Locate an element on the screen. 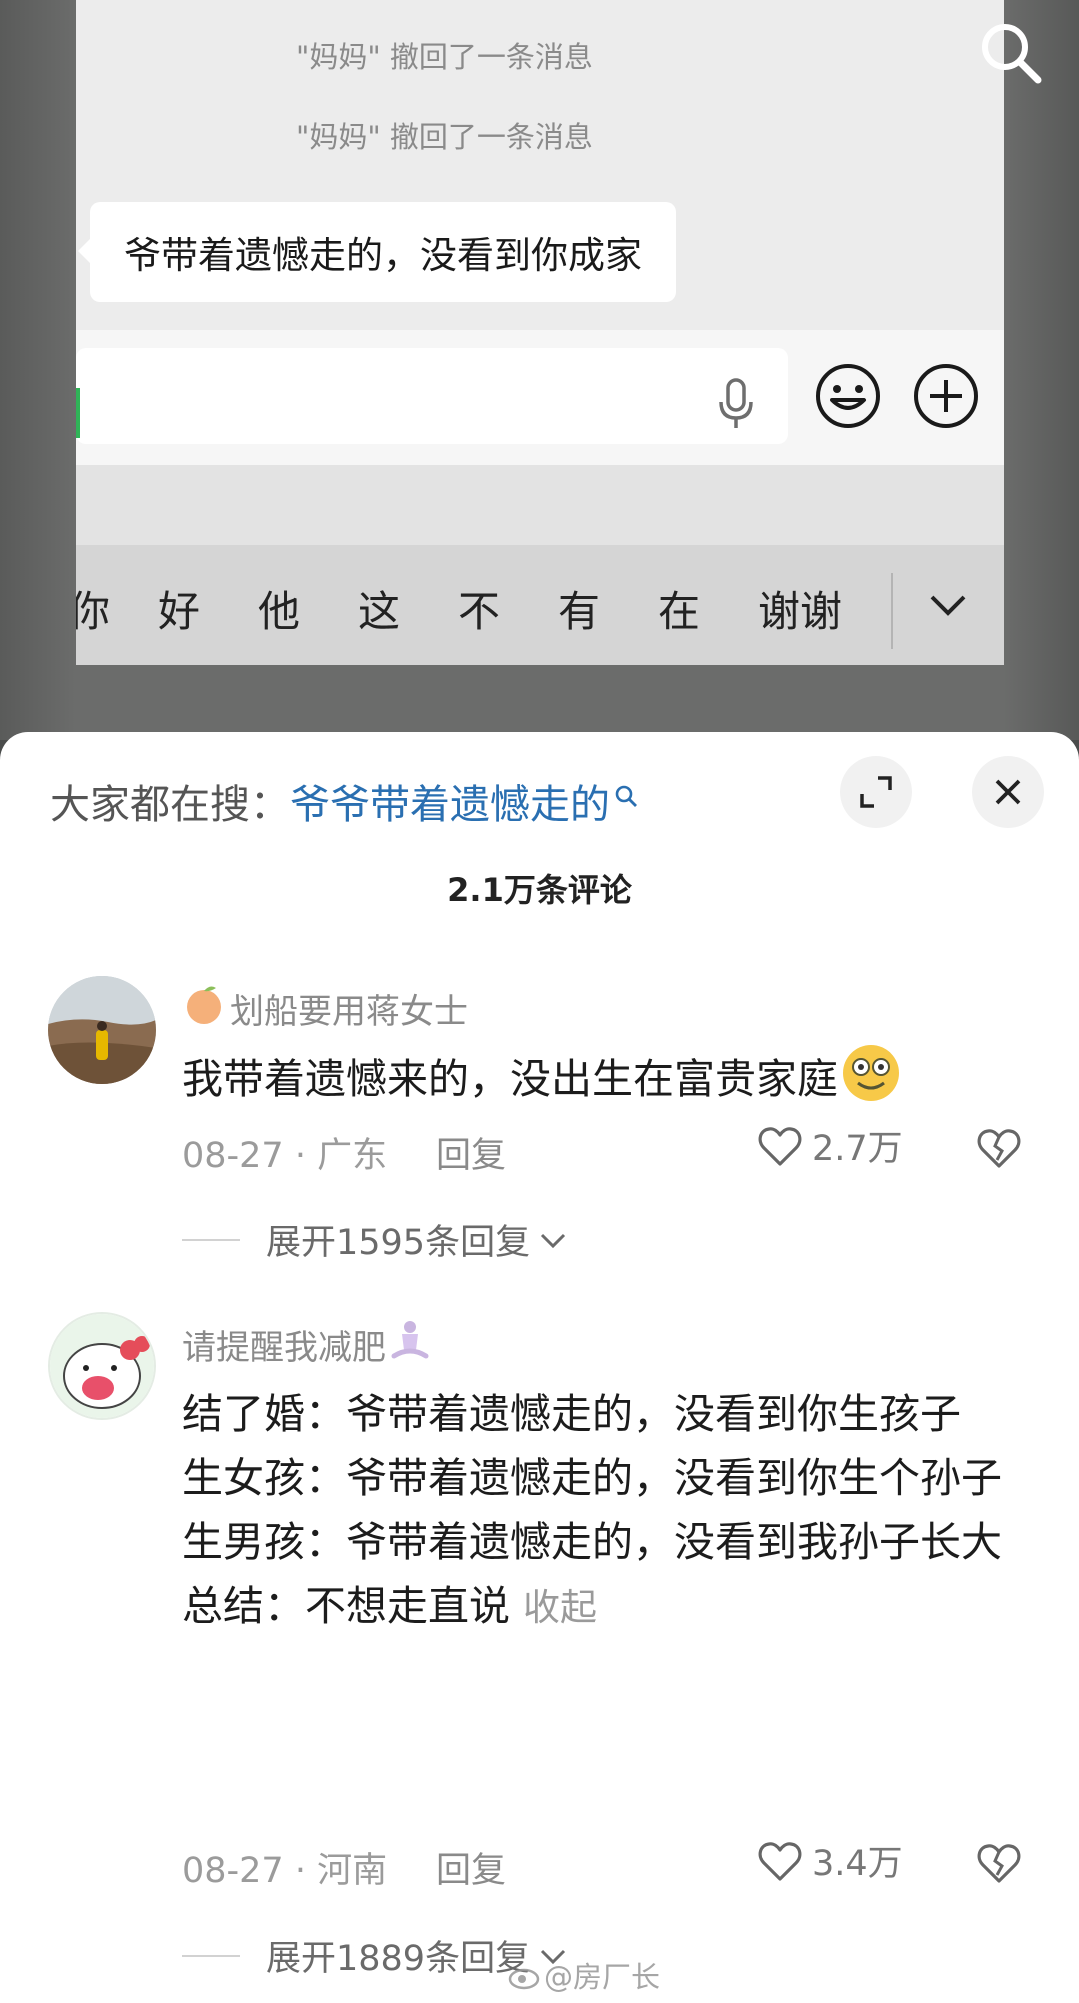 This screenshot has height=2003, width=1079. comment-line: 生男孩：爷带着遗憾走的，没看到我孙子长大 is located at coordinates (592, 1542).